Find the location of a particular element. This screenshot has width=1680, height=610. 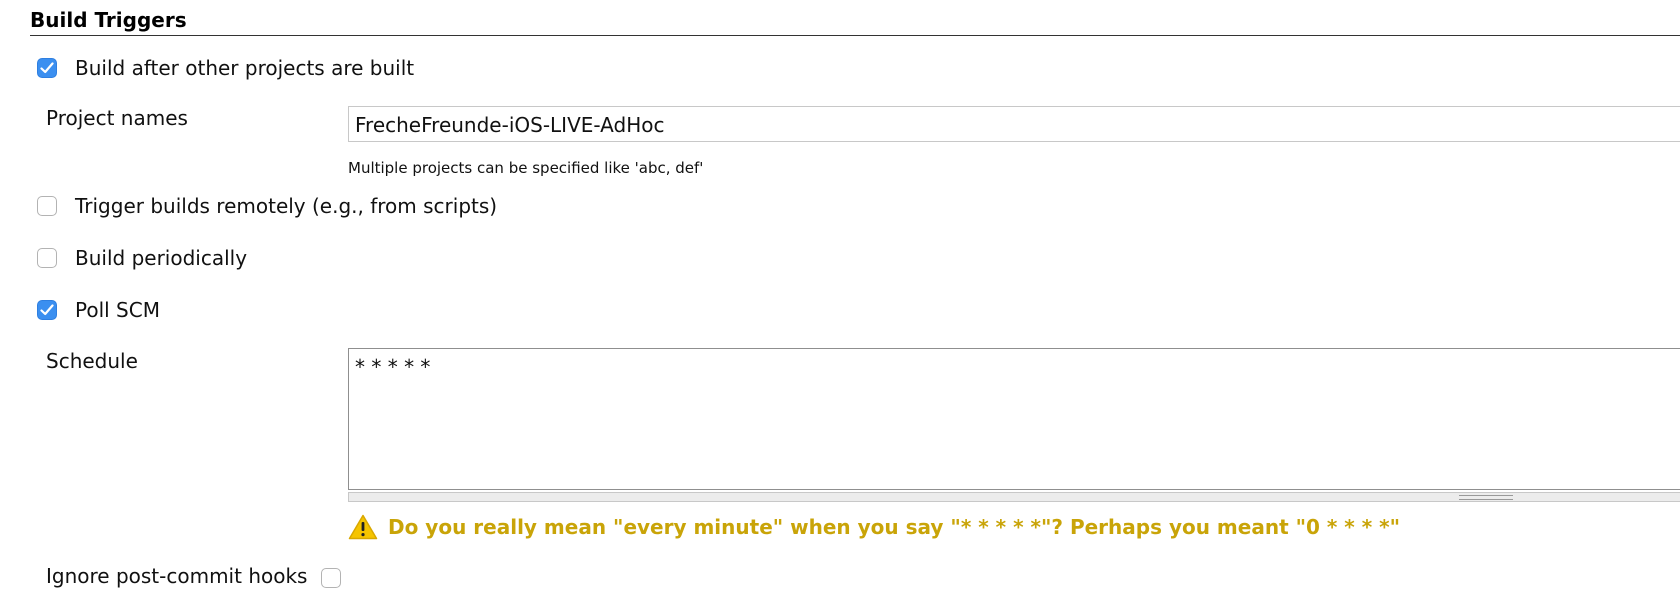

ignore-hooks-row: Ignore post-commit hooks is located at coordinates (194, 576).